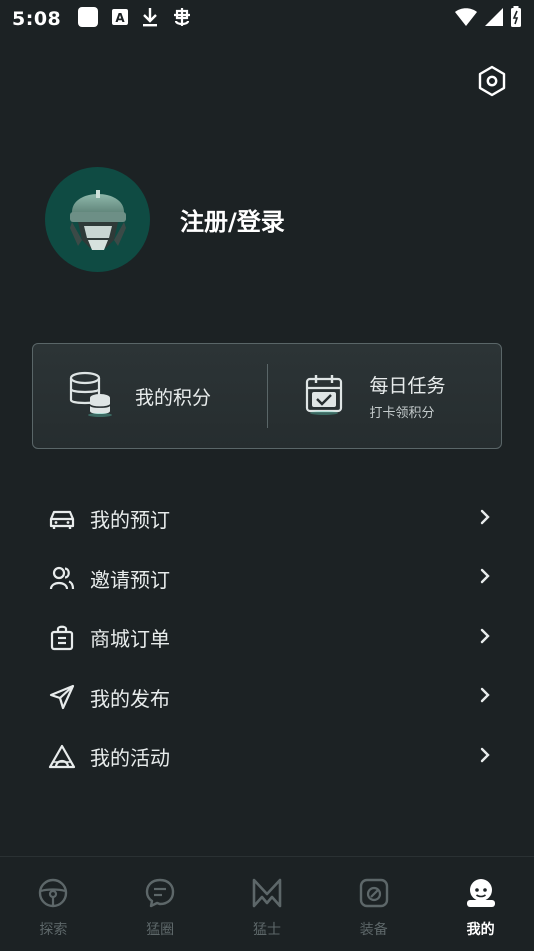 This screenshot has height=951, width=534. I want to click on avatar, so click(97, 219).